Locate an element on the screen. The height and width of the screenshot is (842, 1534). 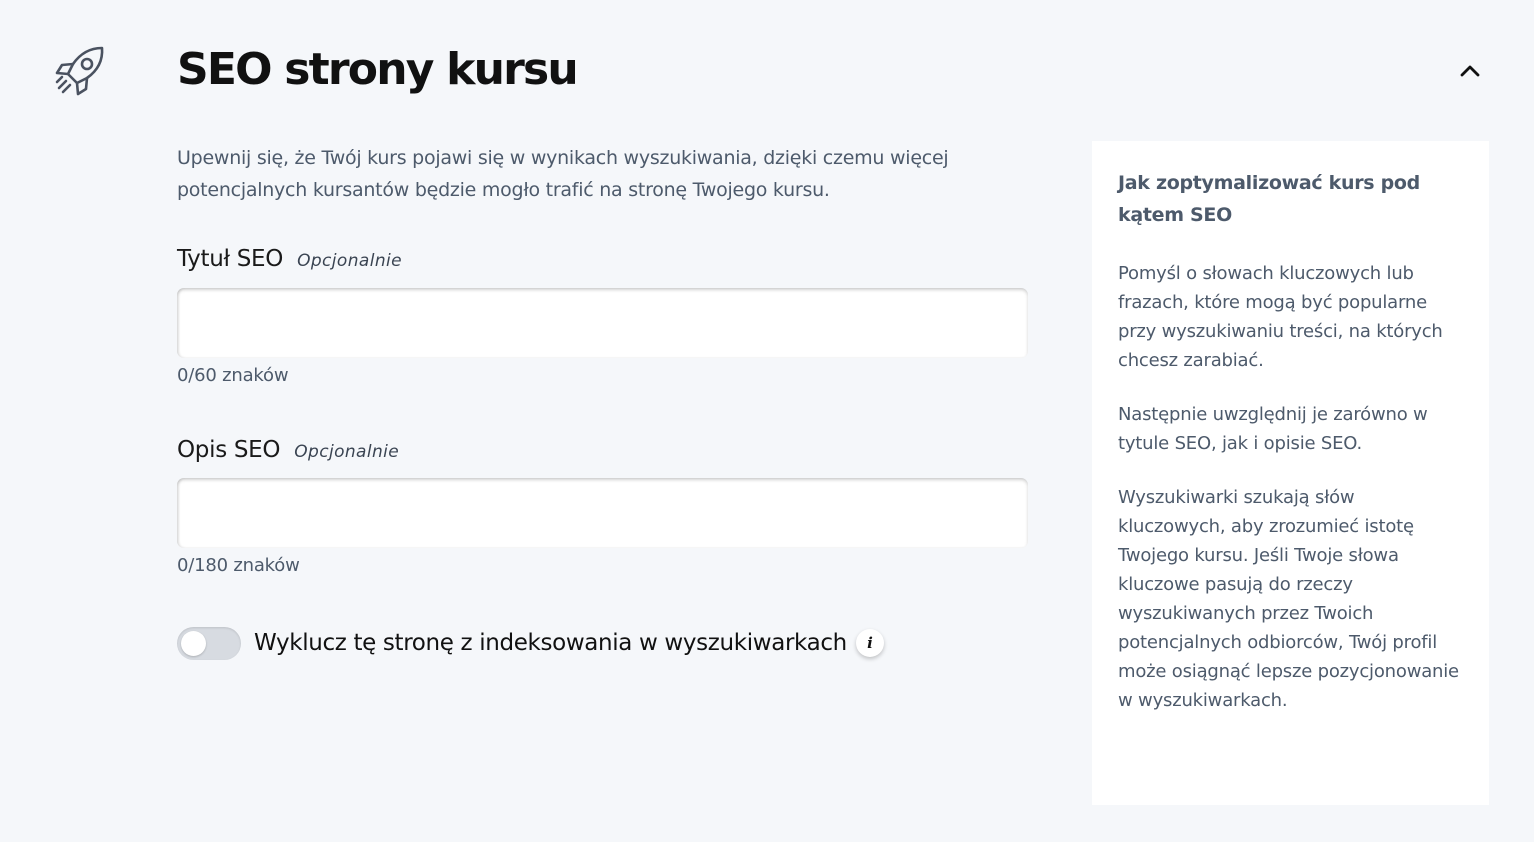
chevron-up-icon is located at coordinates (1470, 71).